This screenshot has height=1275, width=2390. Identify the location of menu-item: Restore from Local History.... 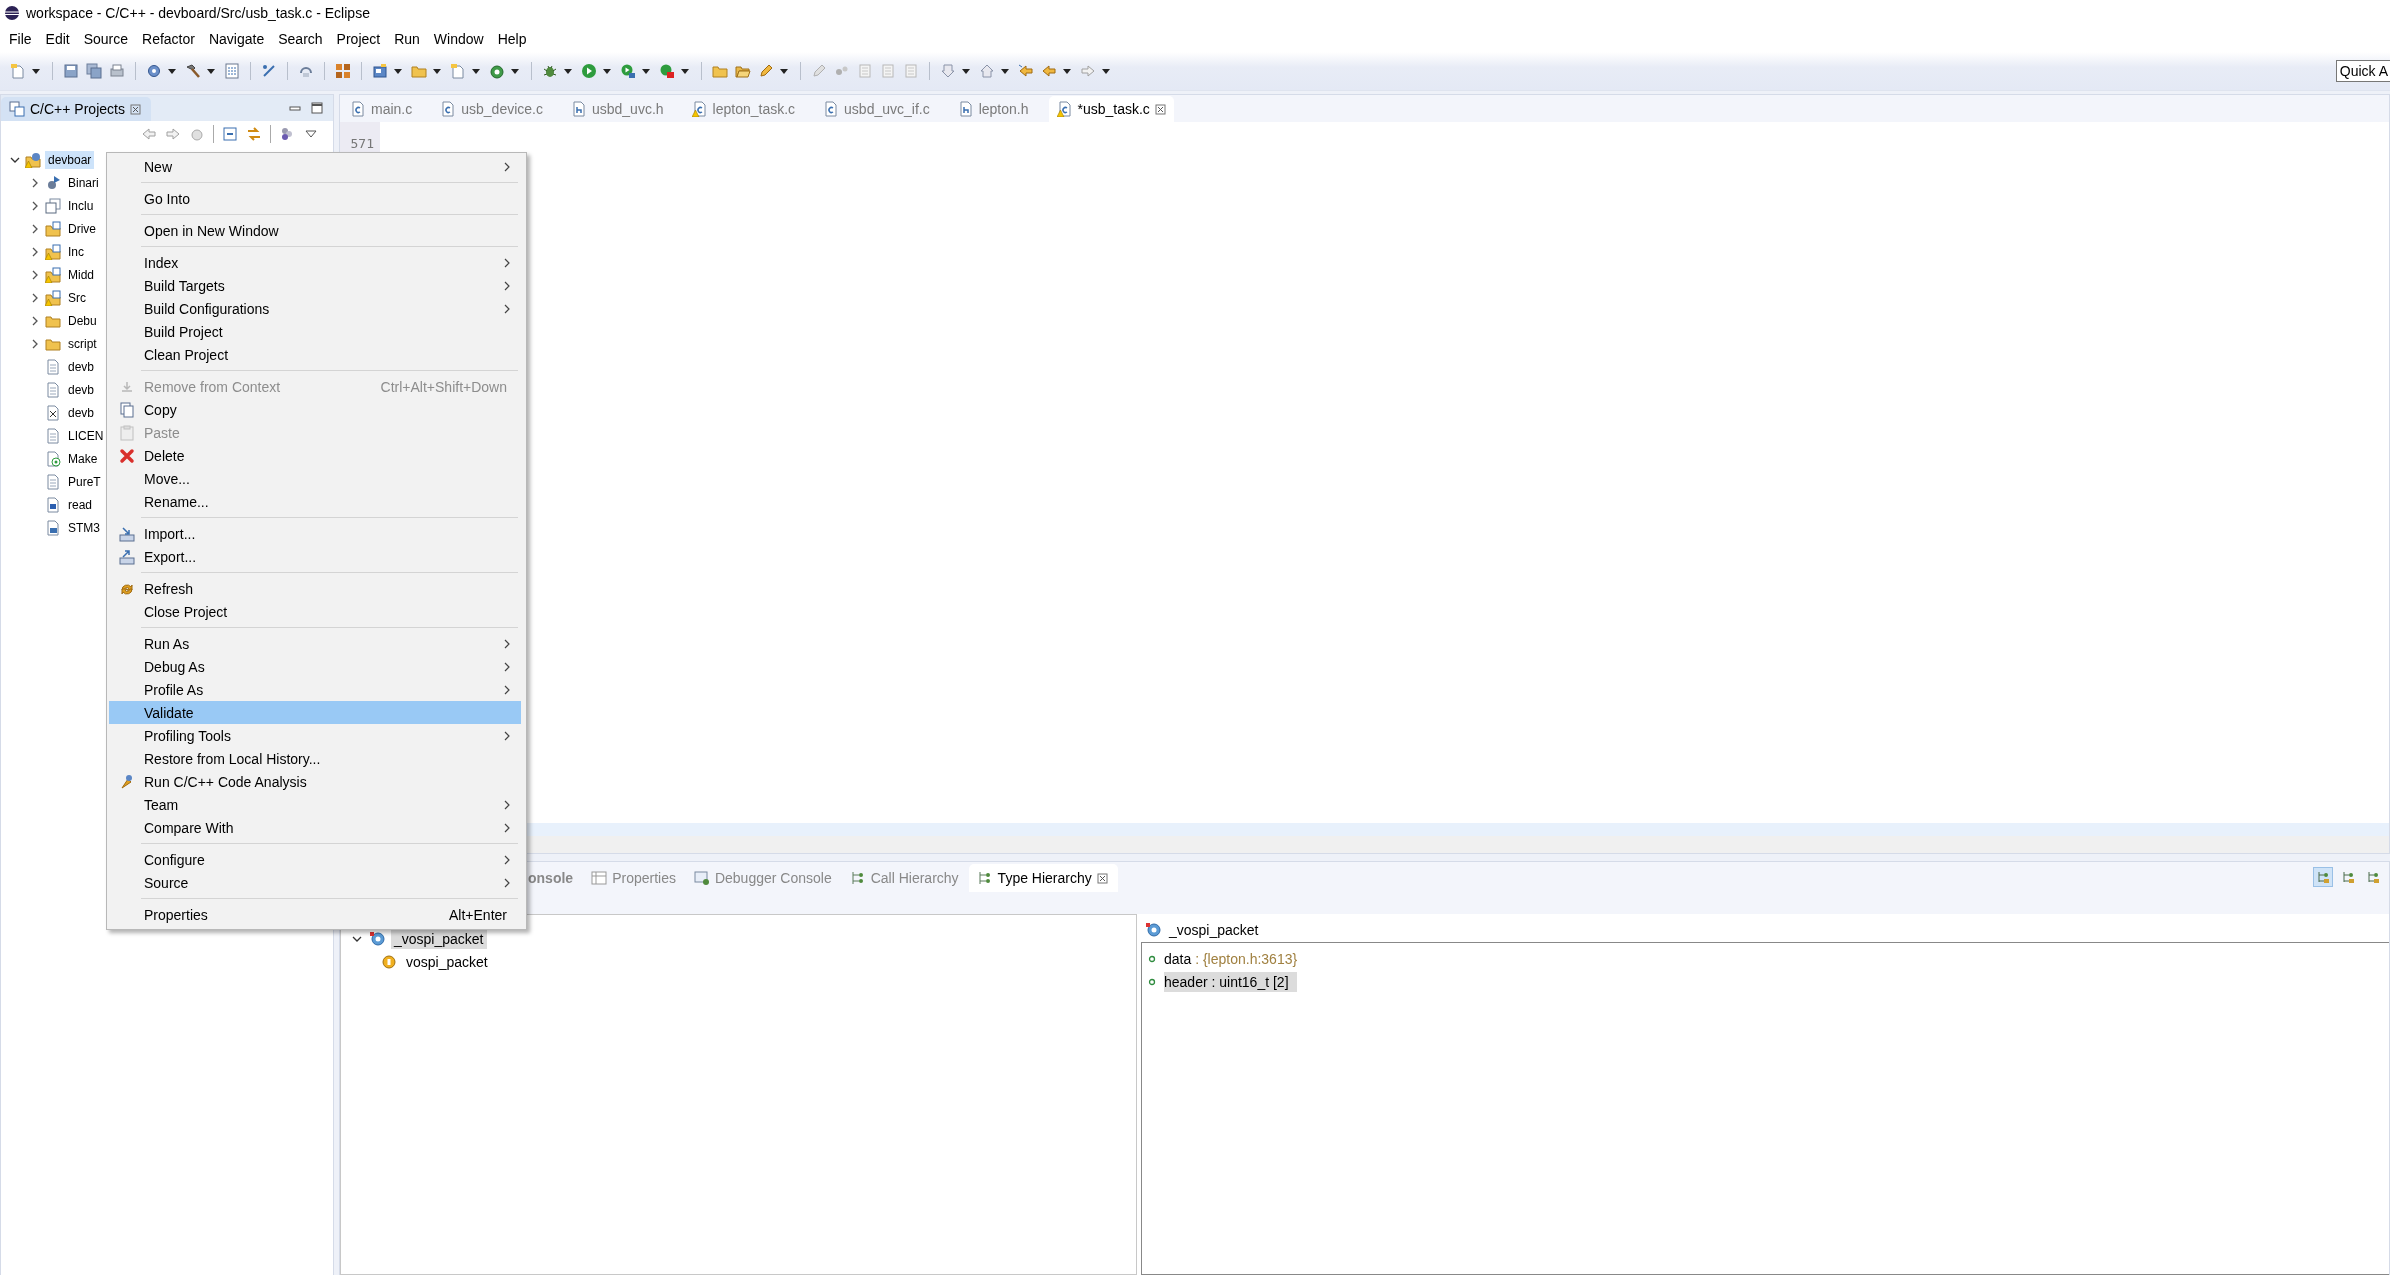
(315, 758).